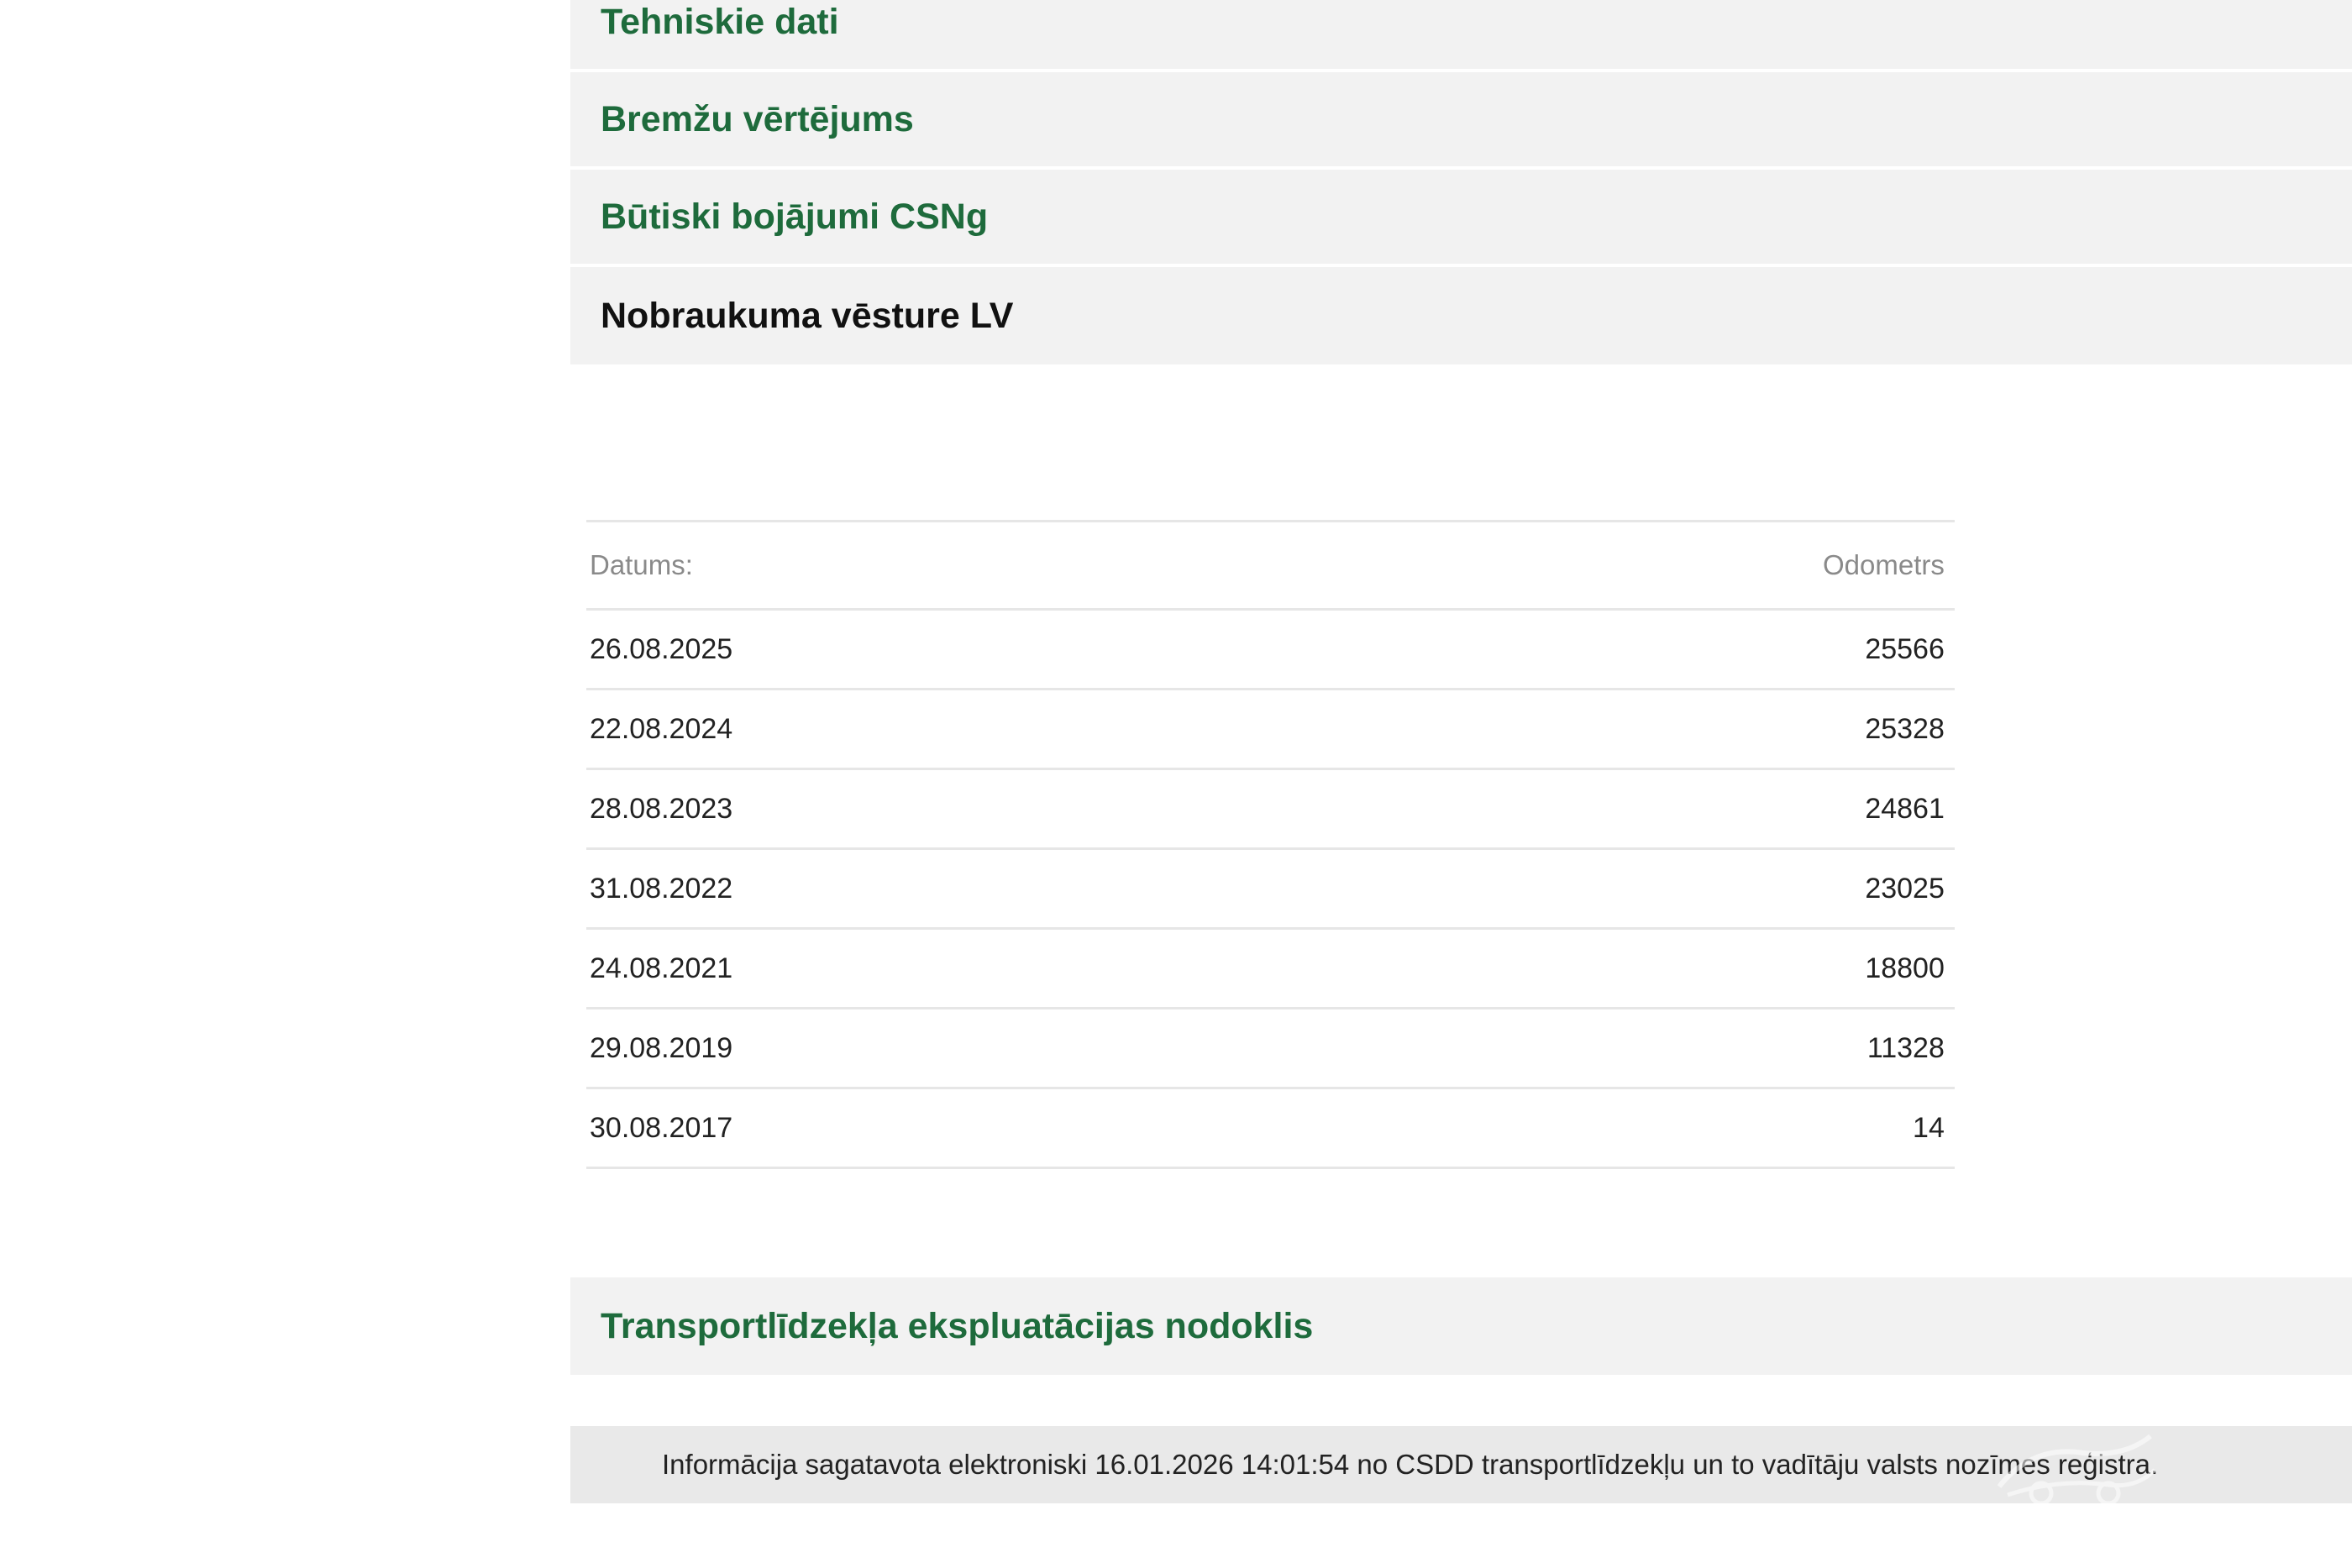 The height and width of the screenshot is (1568, 2352). What do you see at coordinates (1202, 565) in the screenshot?
I see `column-header-date: Datums:` at bounding box center [1202, 565].